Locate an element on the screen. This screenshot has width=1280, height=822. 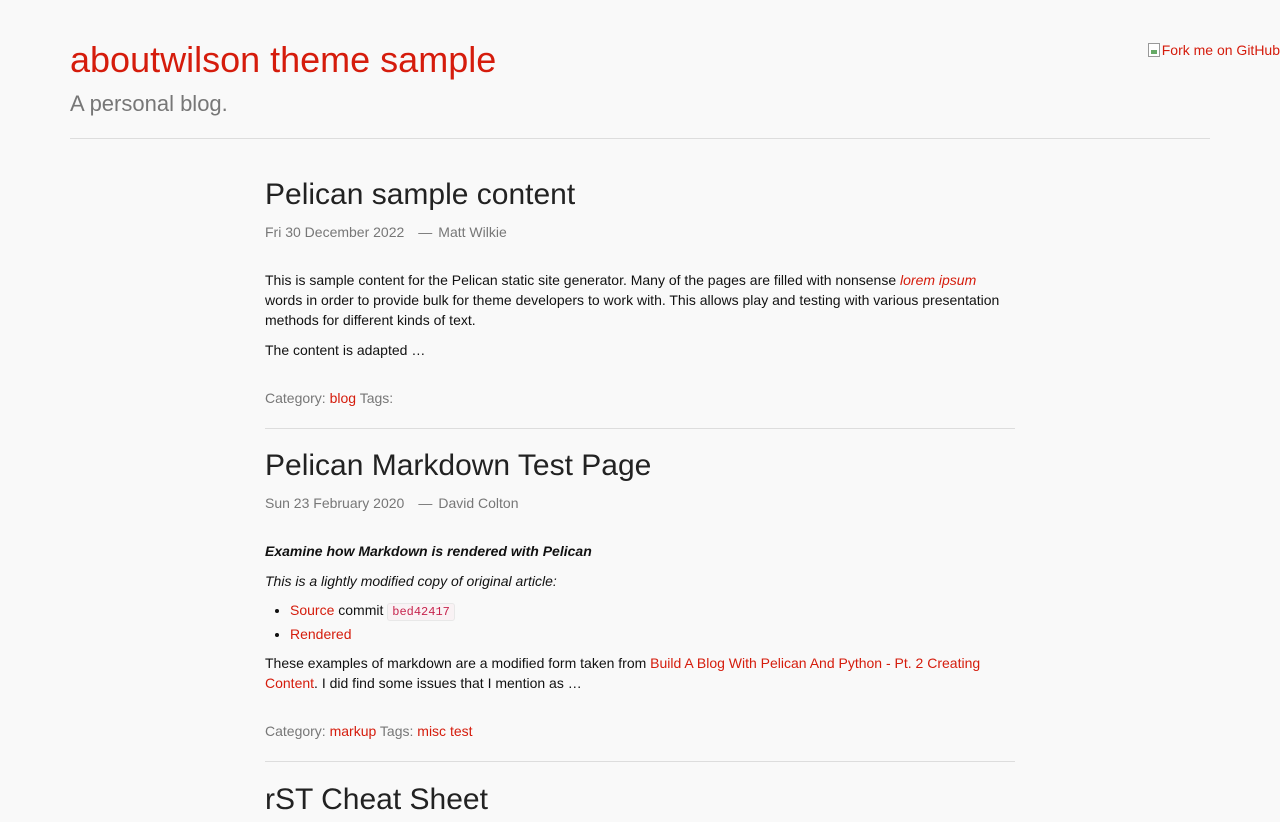
site-title: aboutwilson theme sample is located at coordinates (283, 60).